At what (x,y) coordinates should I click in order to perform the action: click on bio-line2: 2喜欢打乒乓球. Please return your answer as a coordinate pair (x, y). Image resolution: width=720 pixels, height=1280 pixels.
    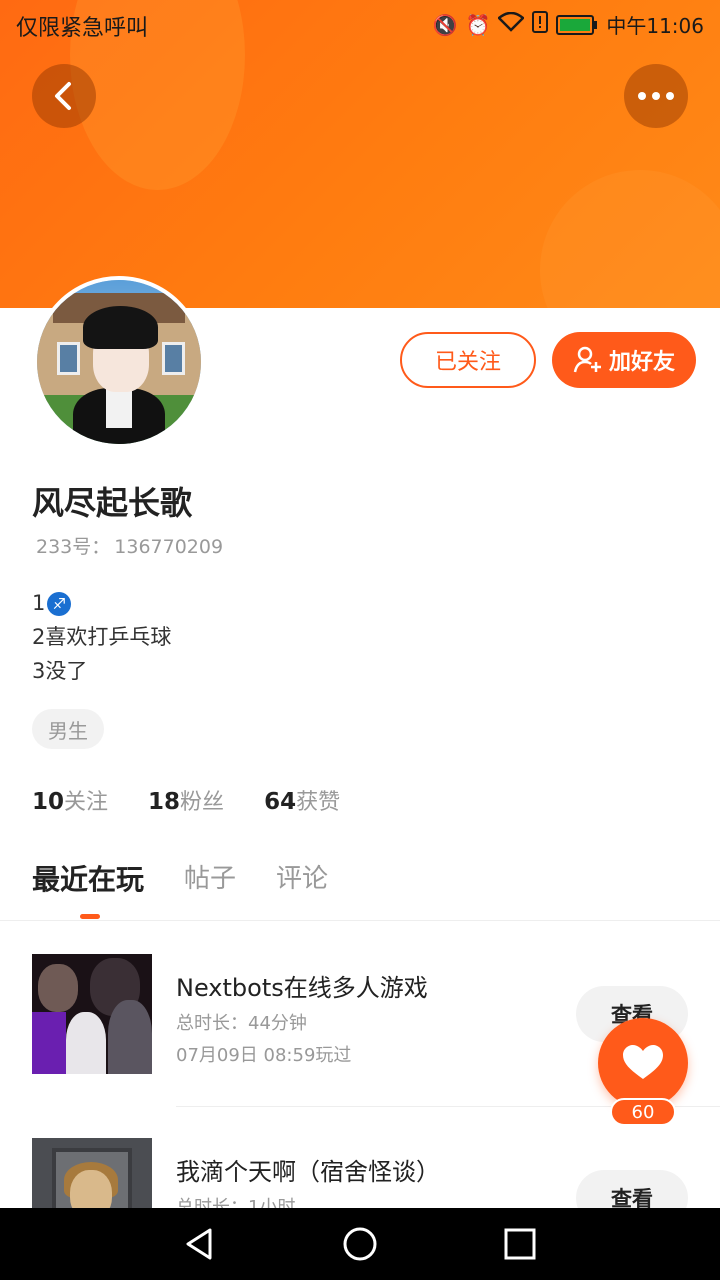
    Looking at the image, I should click on (102, 637).